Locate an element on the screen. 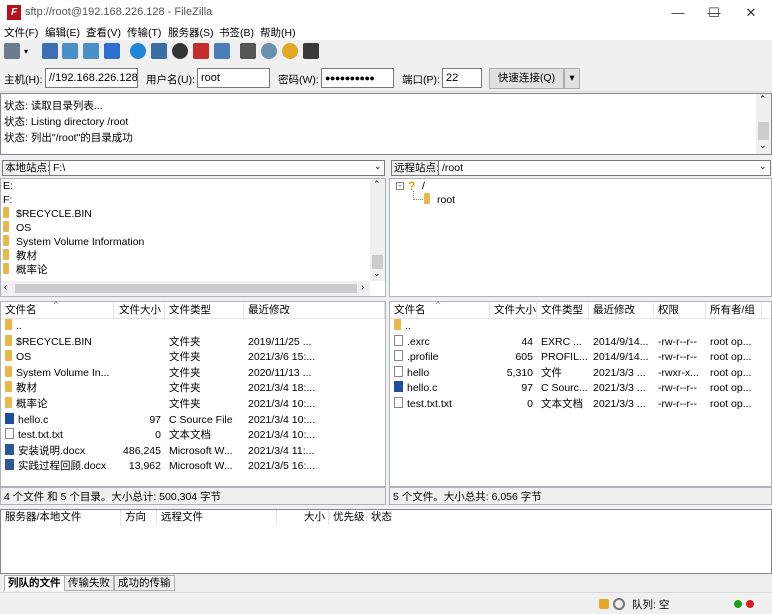 This screenshot has height=614, width=772. local-tree-vscrollbar: ⌃ ⌄ is located at coordinates (377, 230).